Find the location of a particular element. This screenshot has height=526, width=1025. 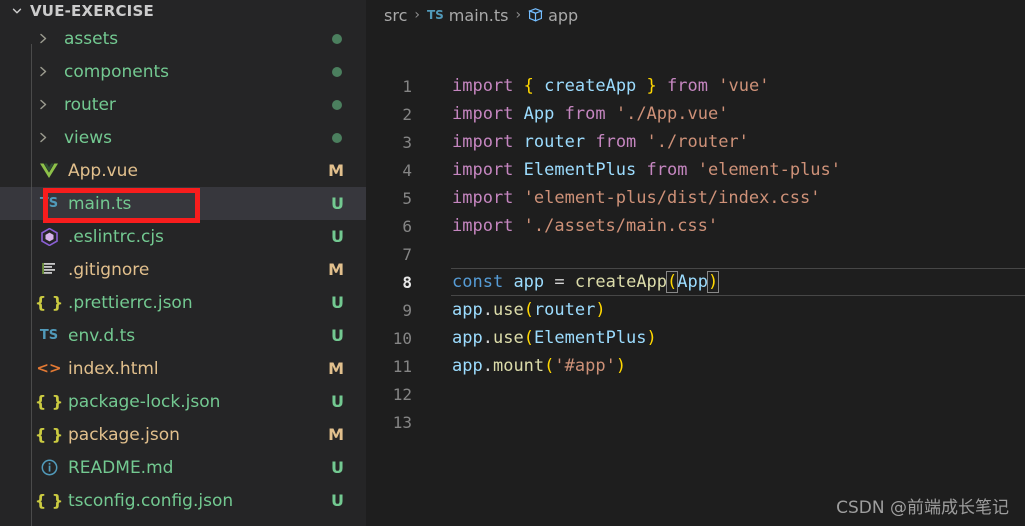

code-text: app.use(ElementPlus) is located at coordinates (540, 338).